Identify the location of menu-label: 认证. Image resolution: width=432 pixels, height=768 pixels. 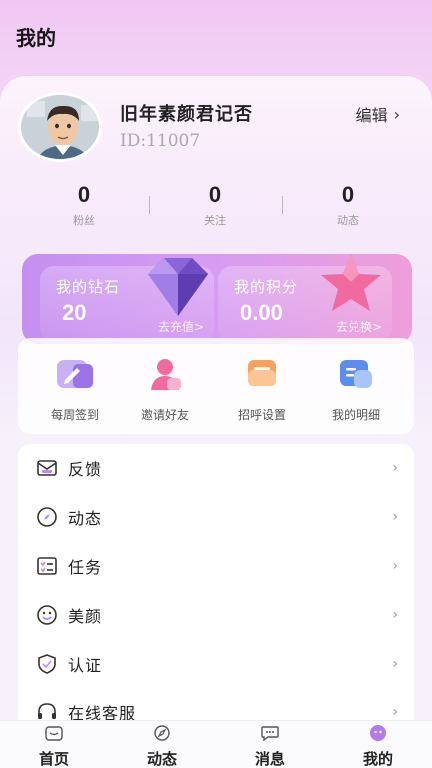
(85, 665).